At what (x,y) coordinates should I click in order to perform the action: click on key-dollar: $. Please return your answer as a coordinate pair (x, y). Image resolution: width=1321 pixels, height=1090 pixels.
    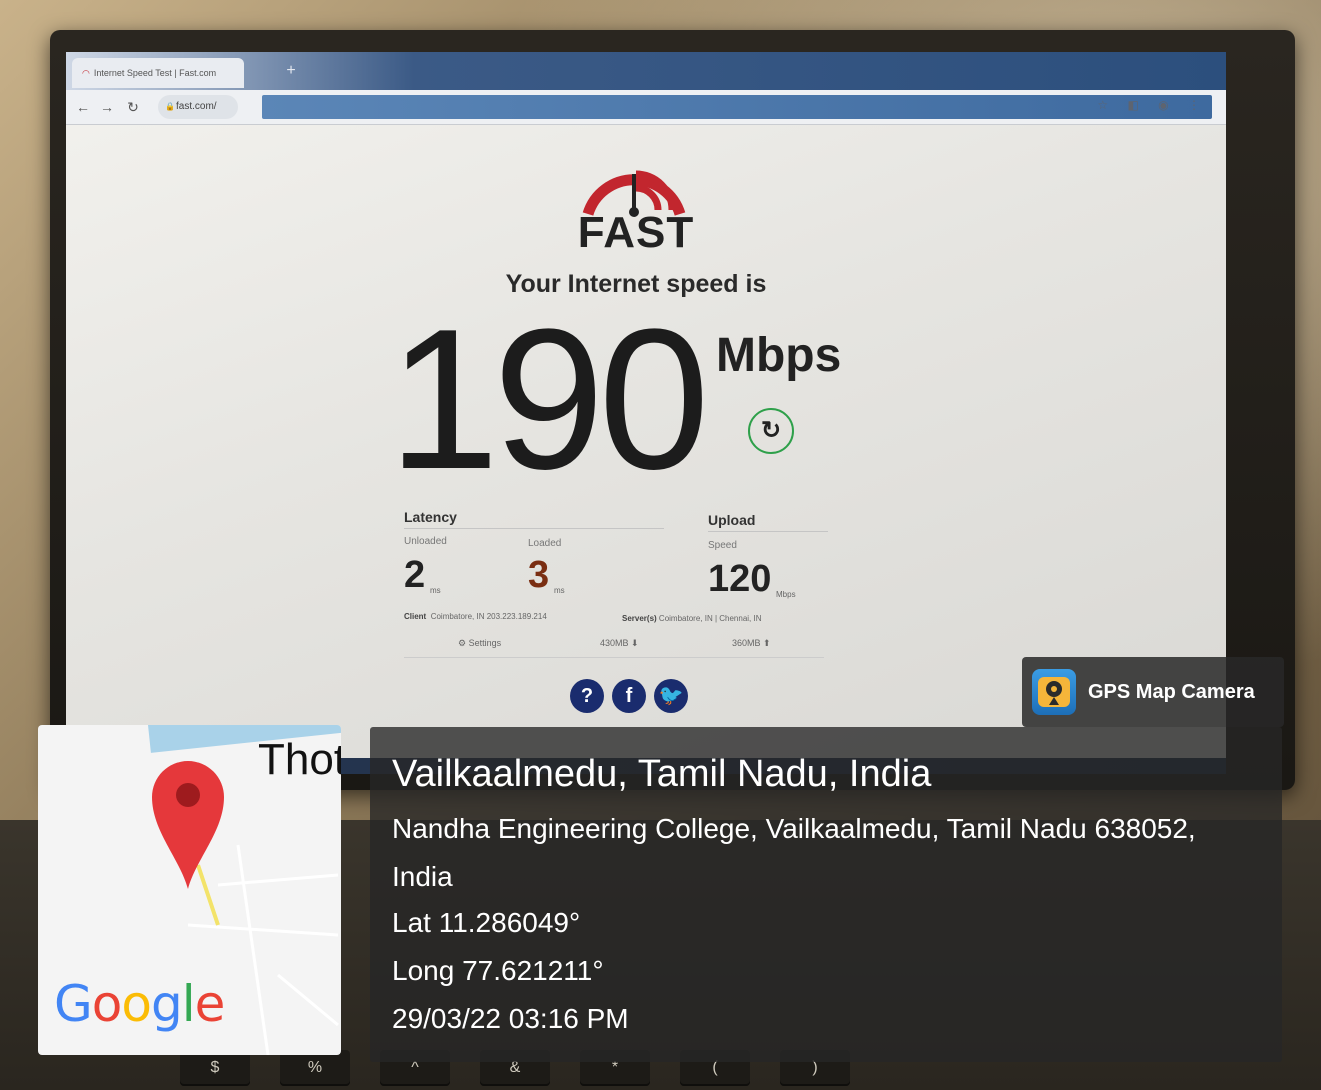
    Looking at the image, I should click on (215, 1068).